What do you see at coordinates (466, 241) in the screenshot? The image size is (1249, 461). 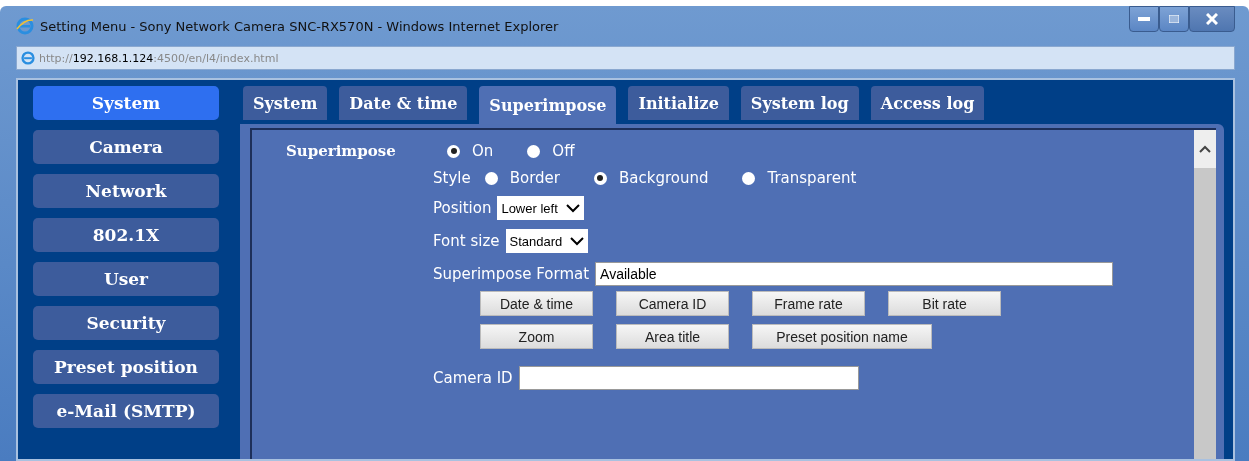 I see `field-label: Font size` at bounding box center [466, 241].